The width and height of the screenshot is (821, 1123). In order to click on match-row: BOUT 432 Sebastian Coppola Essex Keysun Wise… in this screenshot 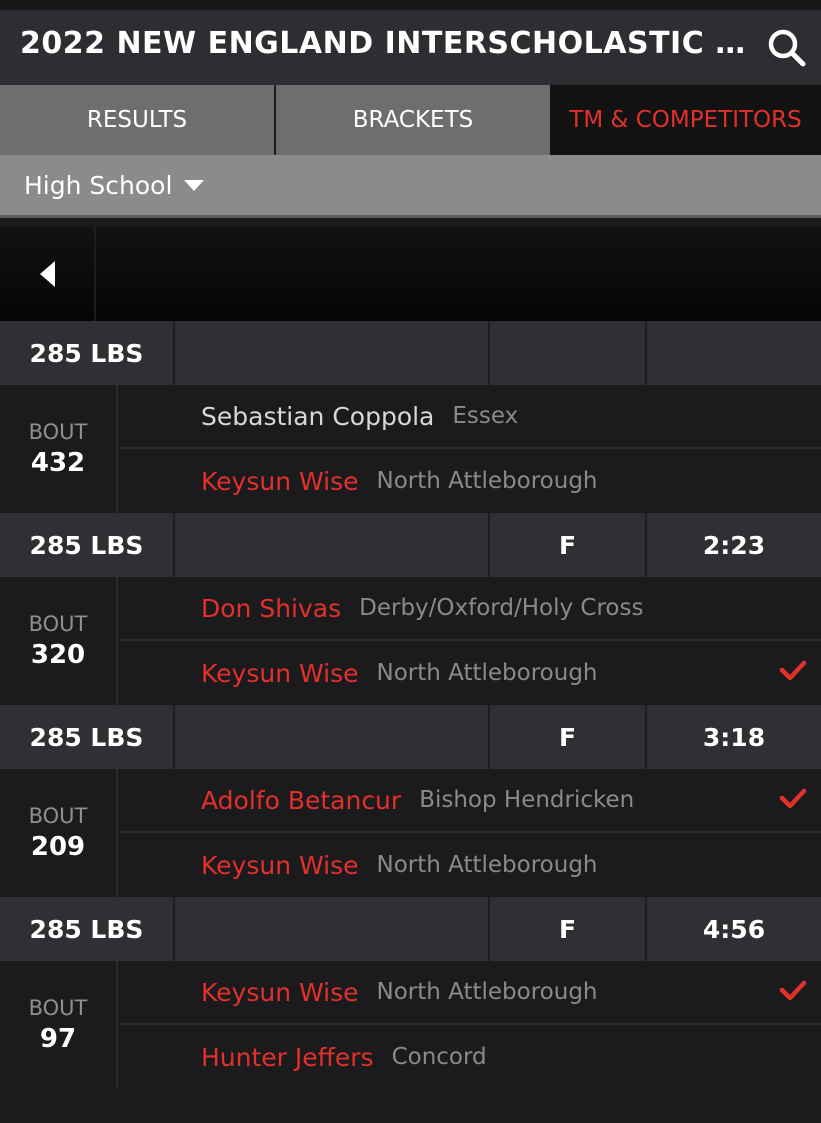, I will do `click(410, 449)`.